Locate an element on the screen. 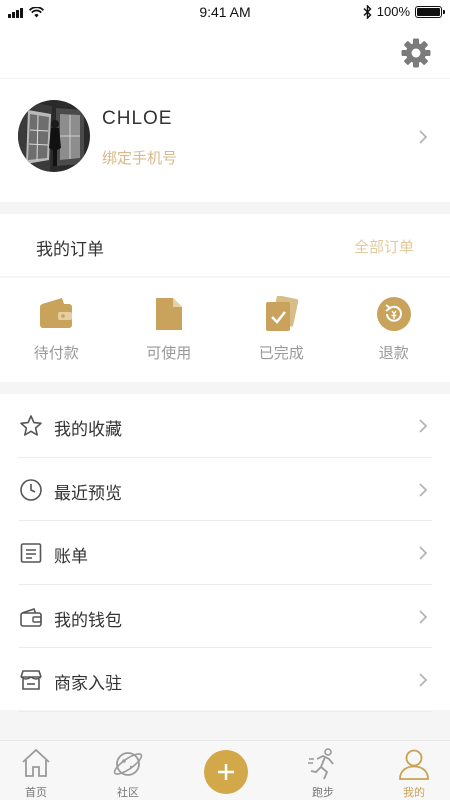 This screenshot has height=800, width=450. menu-item-bill: 账单 is located at coordinates (225, 553).